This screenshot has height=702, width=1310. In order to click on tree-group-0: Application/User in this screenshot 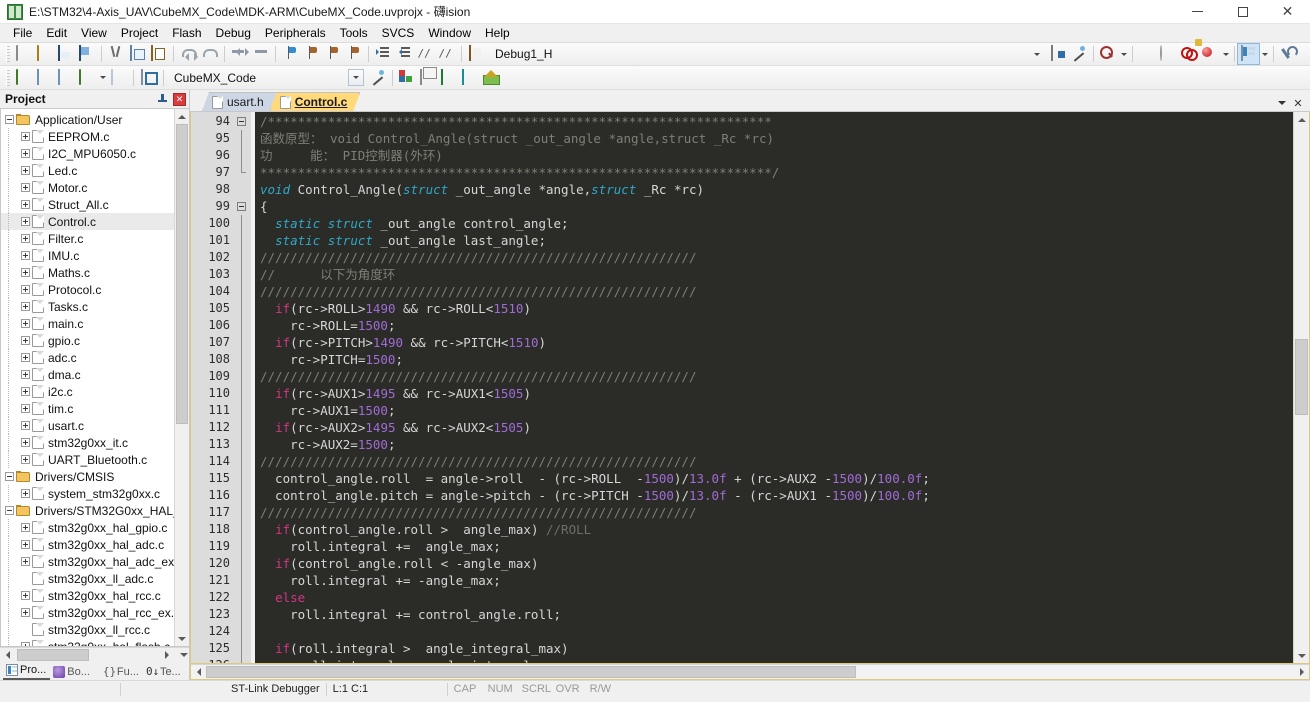, I will do `click(87, 119)`.